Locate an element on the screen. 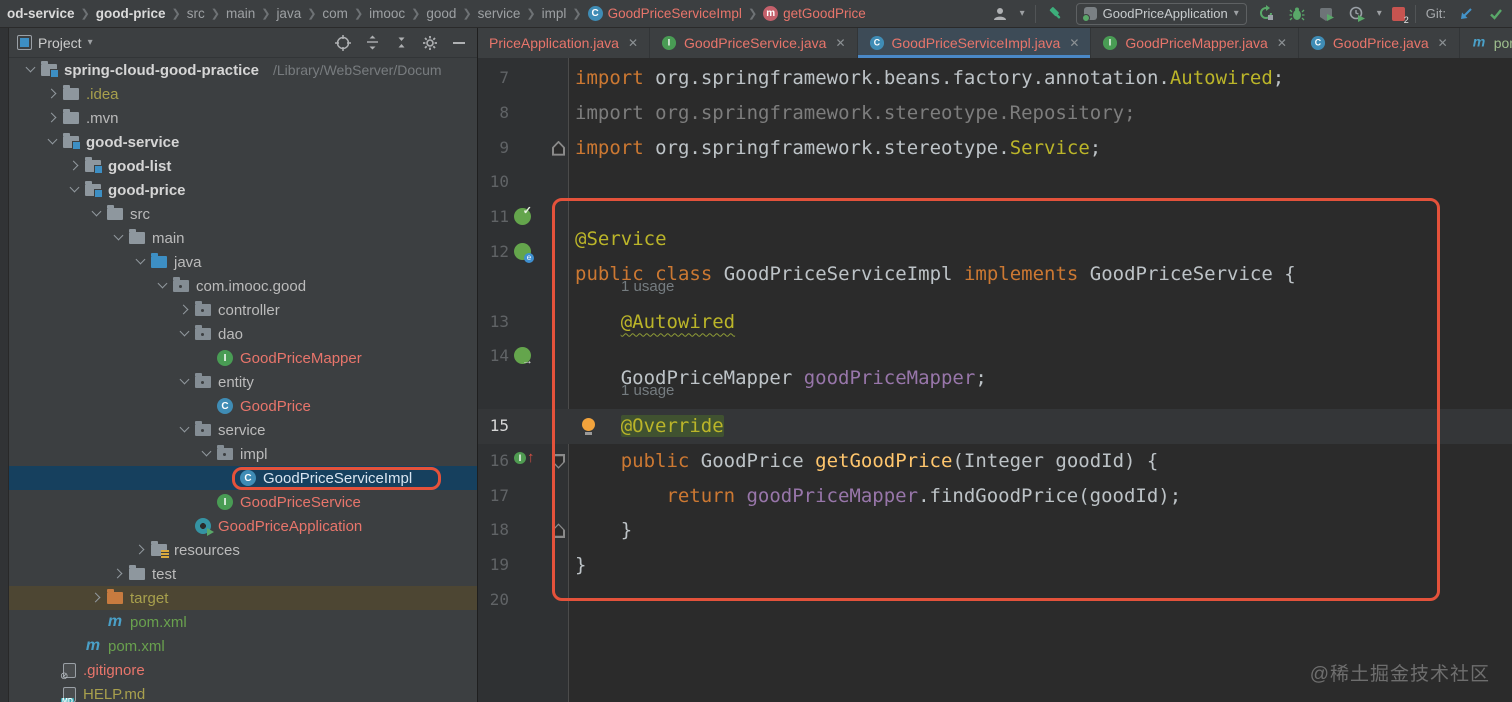 Image resolution: width=1512 pixels, height=702 pixels. line-number: 8 is located at coordinates (493, 113).